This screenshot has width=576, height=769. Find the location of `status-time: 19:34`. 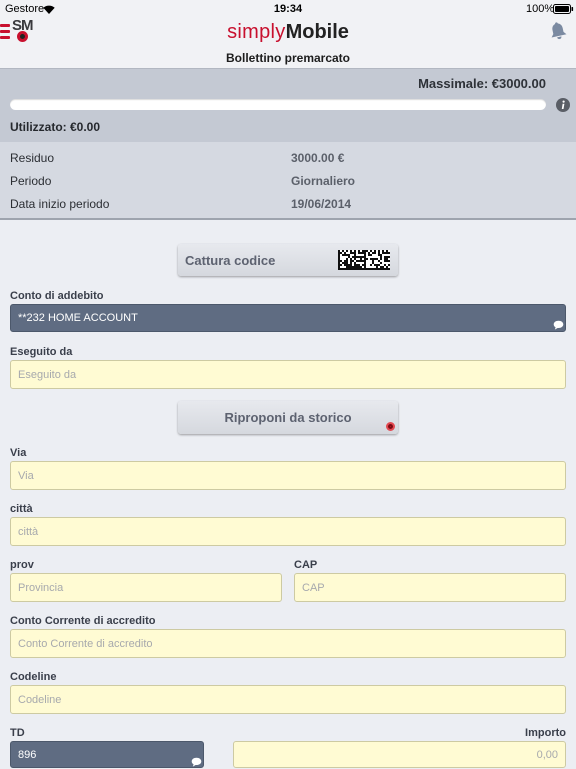

status-time: 19:34 is located at coordinates (288, 9).